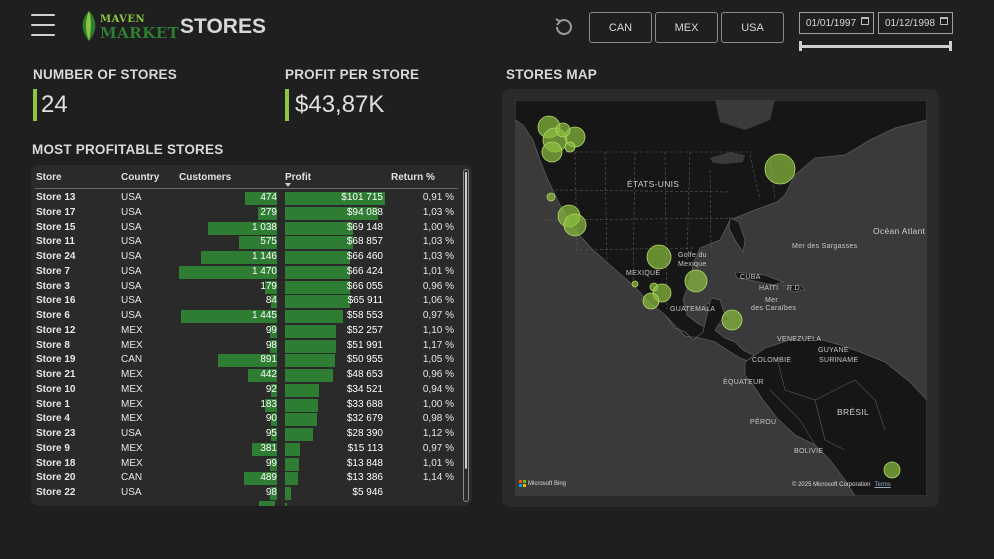 The height and width of the screenshot is (559, 994). Describe the element at coordinates (251, 375) in the screenshot. I see `table-row: Store 21 MEX 442 $48 653 0,96 %` at that location.